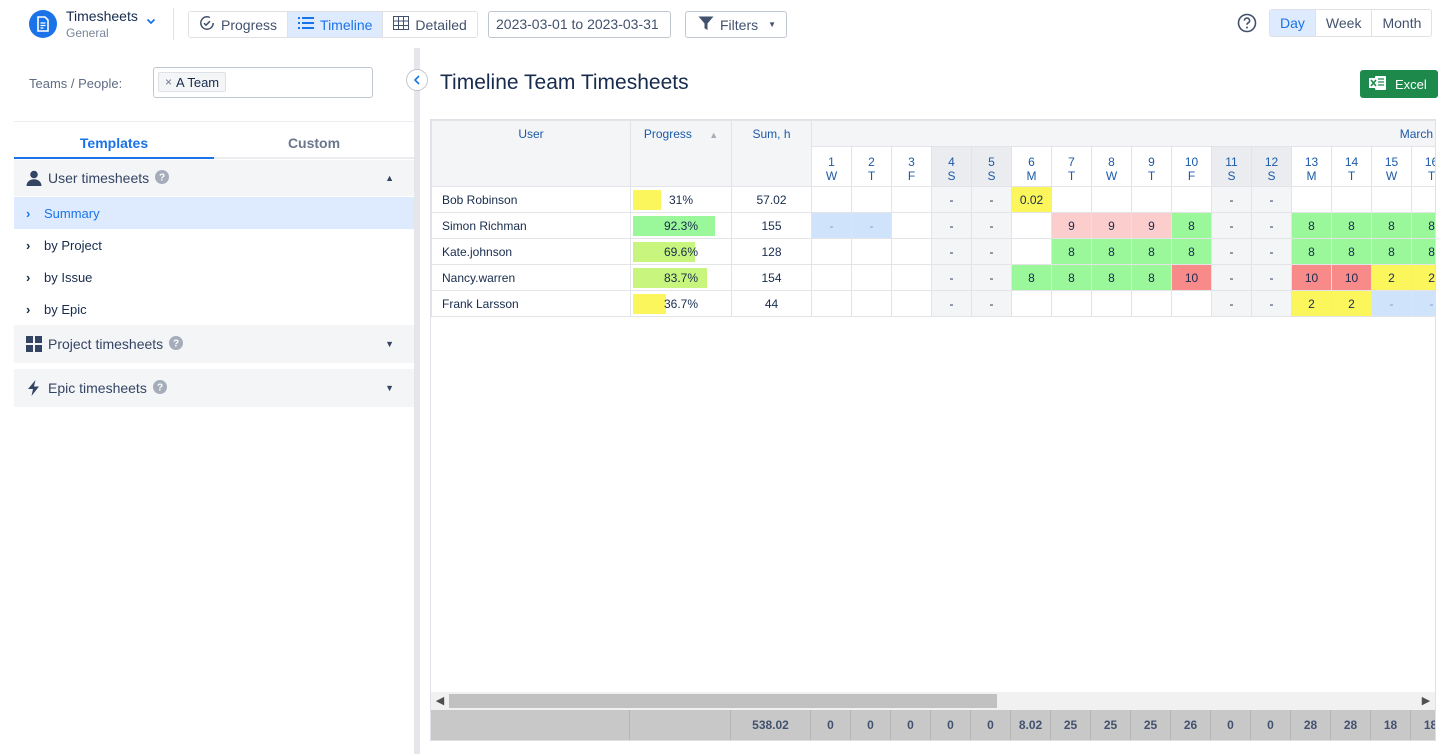 This screenshot has height=754, width=1449. What do you see at coordinates (214, 245) in the screenshot?
I see `sidebar-item-by-project: › by Project` at bounding box center [214, 245].